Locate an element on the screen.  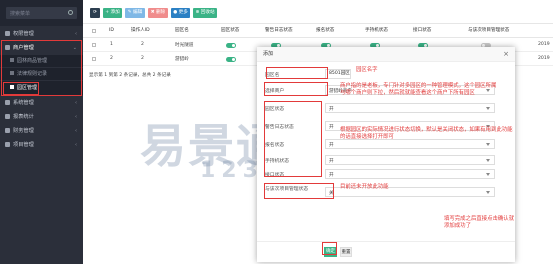
handheld-status-select: 开 is located at coordinates (410, 160).